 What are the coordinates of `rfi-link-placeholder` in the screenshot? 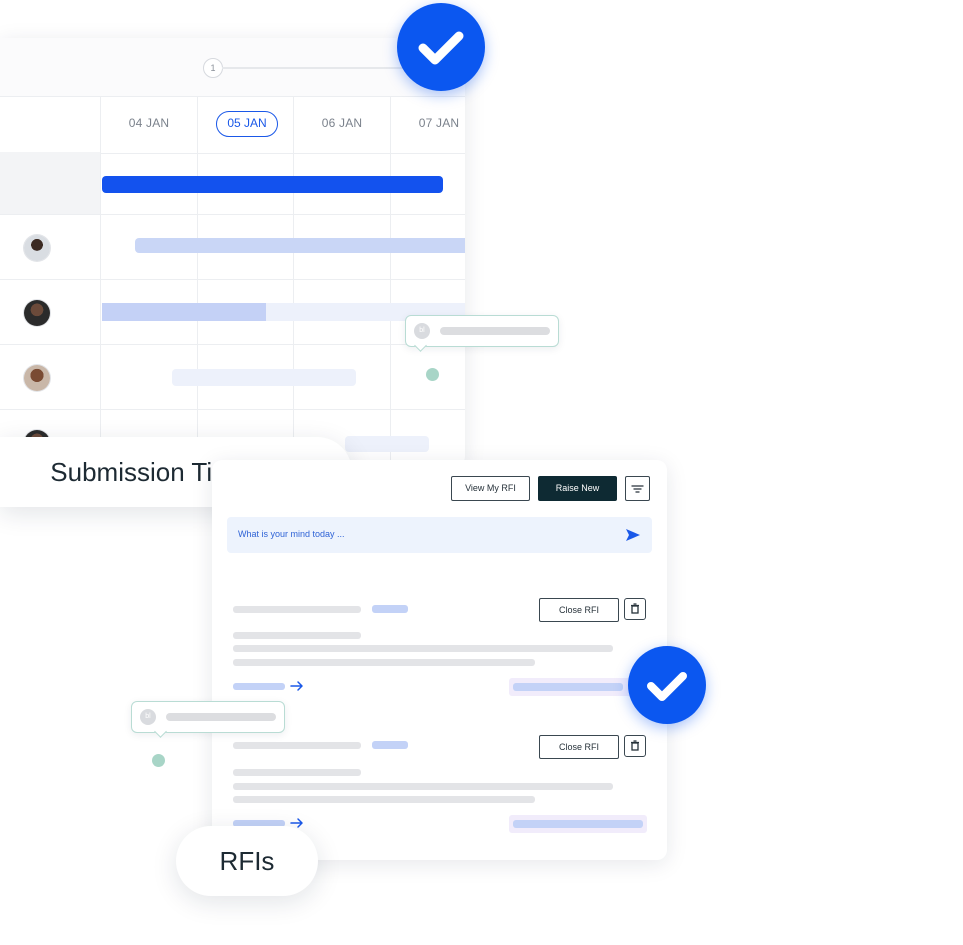 It's located at (259, 686).